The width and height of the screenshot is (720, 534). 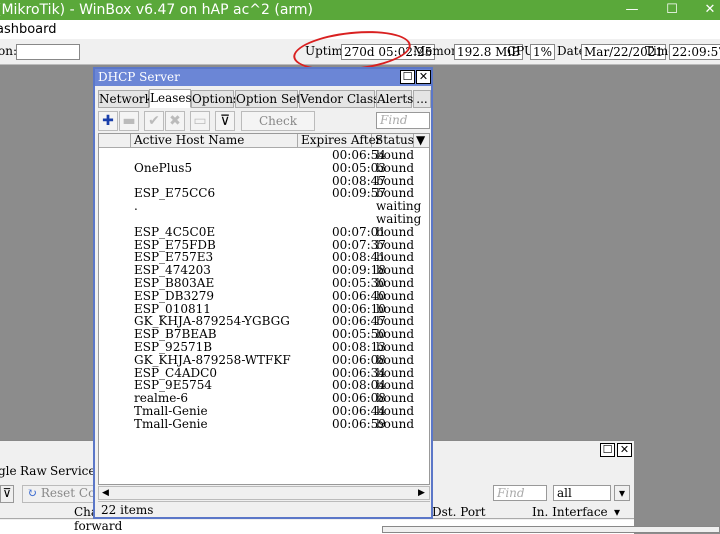 I want to click on tab-alerts: Alerts, so click(x=394, y=99).